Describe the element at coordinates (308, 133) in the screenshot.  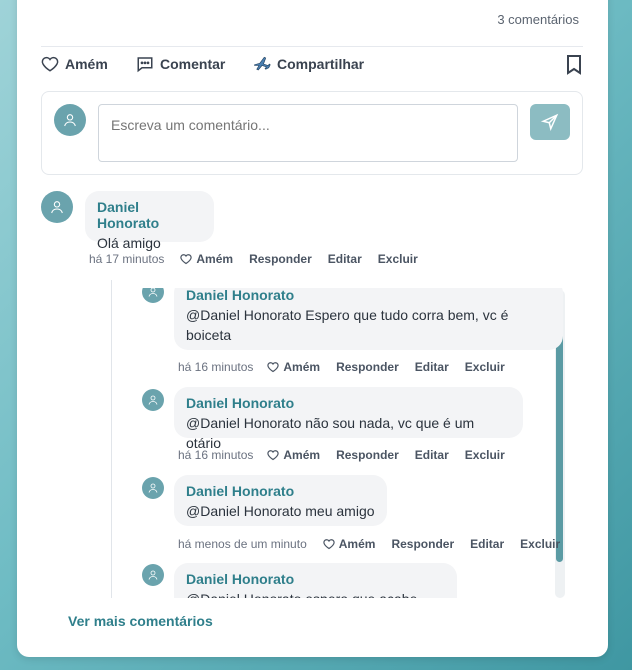
I see `comment-input` at that location.